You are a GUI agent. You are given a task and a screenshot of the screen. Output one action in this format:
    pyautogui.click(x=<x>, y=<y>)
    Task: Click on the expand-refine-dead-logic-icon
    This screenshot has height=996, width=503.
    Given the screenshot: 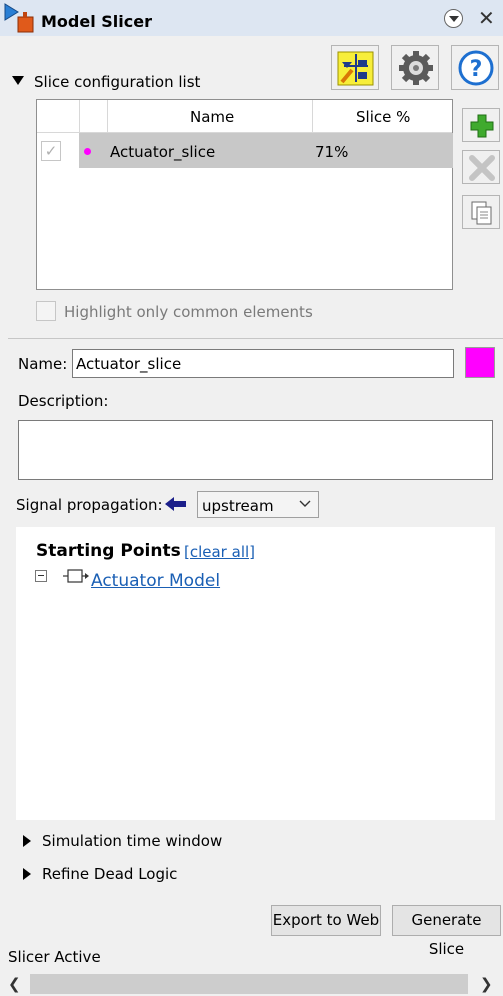 What is the action you would take?
    pyautogui.click(x=27, y=874)
    